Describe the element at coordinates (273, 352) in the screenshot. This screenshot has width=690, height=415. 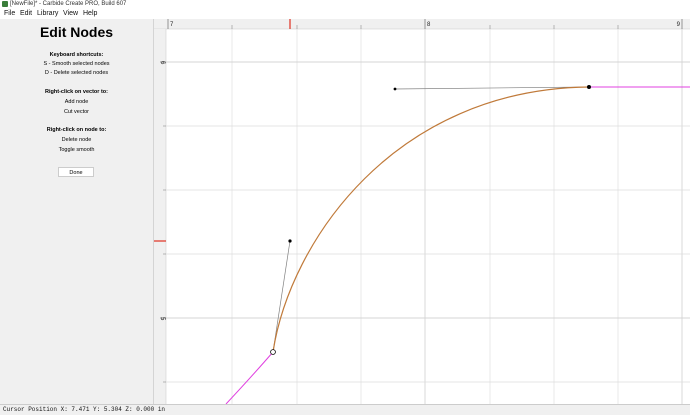
I see `vector-node` at that location.